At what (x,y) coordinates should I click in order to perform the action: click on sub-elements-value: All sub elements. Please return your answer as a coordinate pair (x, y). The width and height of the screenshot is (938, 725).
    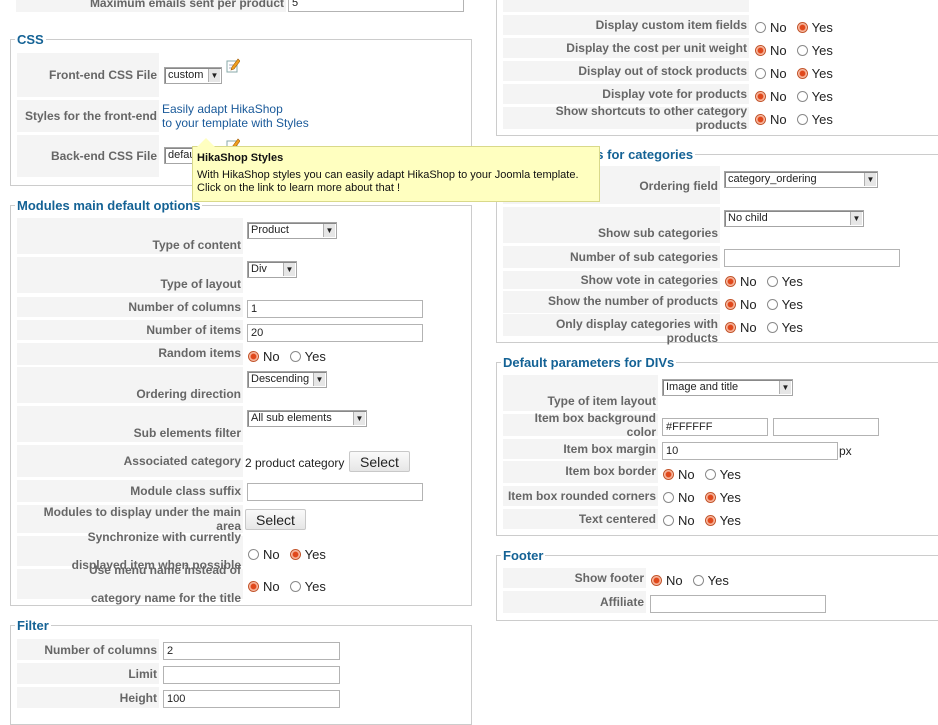
    Looking at the image, I should click on (291, 418).